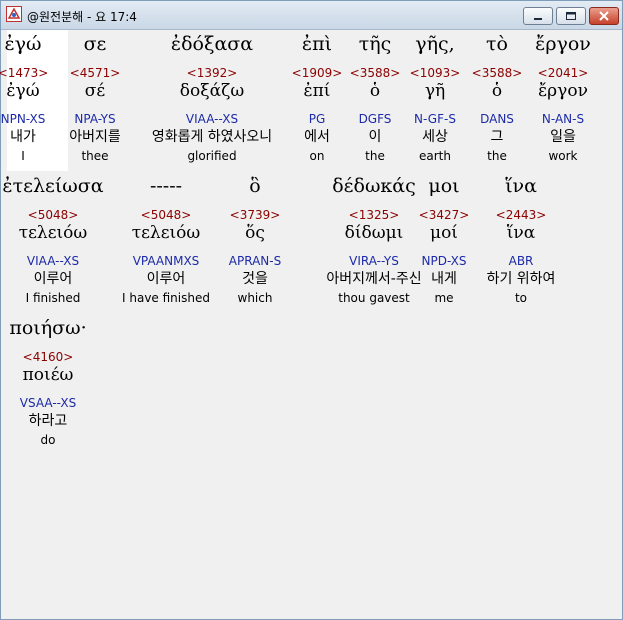 The height and width of the screenshot is (620, 623). I want to click on morphology-code: N-AN-S, so click(563, 119).